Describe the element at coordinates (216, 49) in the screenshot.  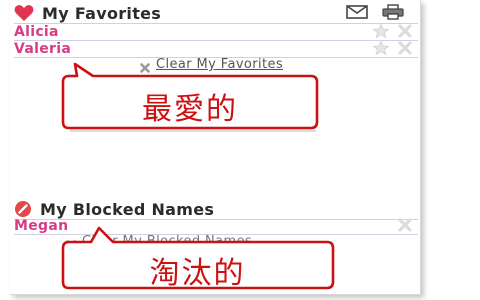
I see `favorite-row: Valeria` at that location.